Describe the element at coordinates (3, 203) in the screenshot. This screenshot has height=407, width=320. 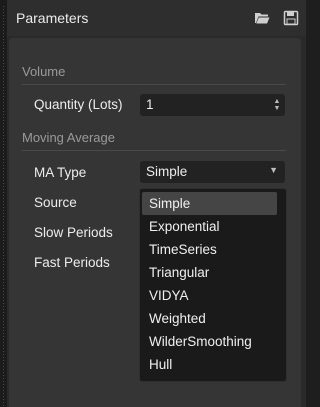
I see `panel-drag-handle` at that location.